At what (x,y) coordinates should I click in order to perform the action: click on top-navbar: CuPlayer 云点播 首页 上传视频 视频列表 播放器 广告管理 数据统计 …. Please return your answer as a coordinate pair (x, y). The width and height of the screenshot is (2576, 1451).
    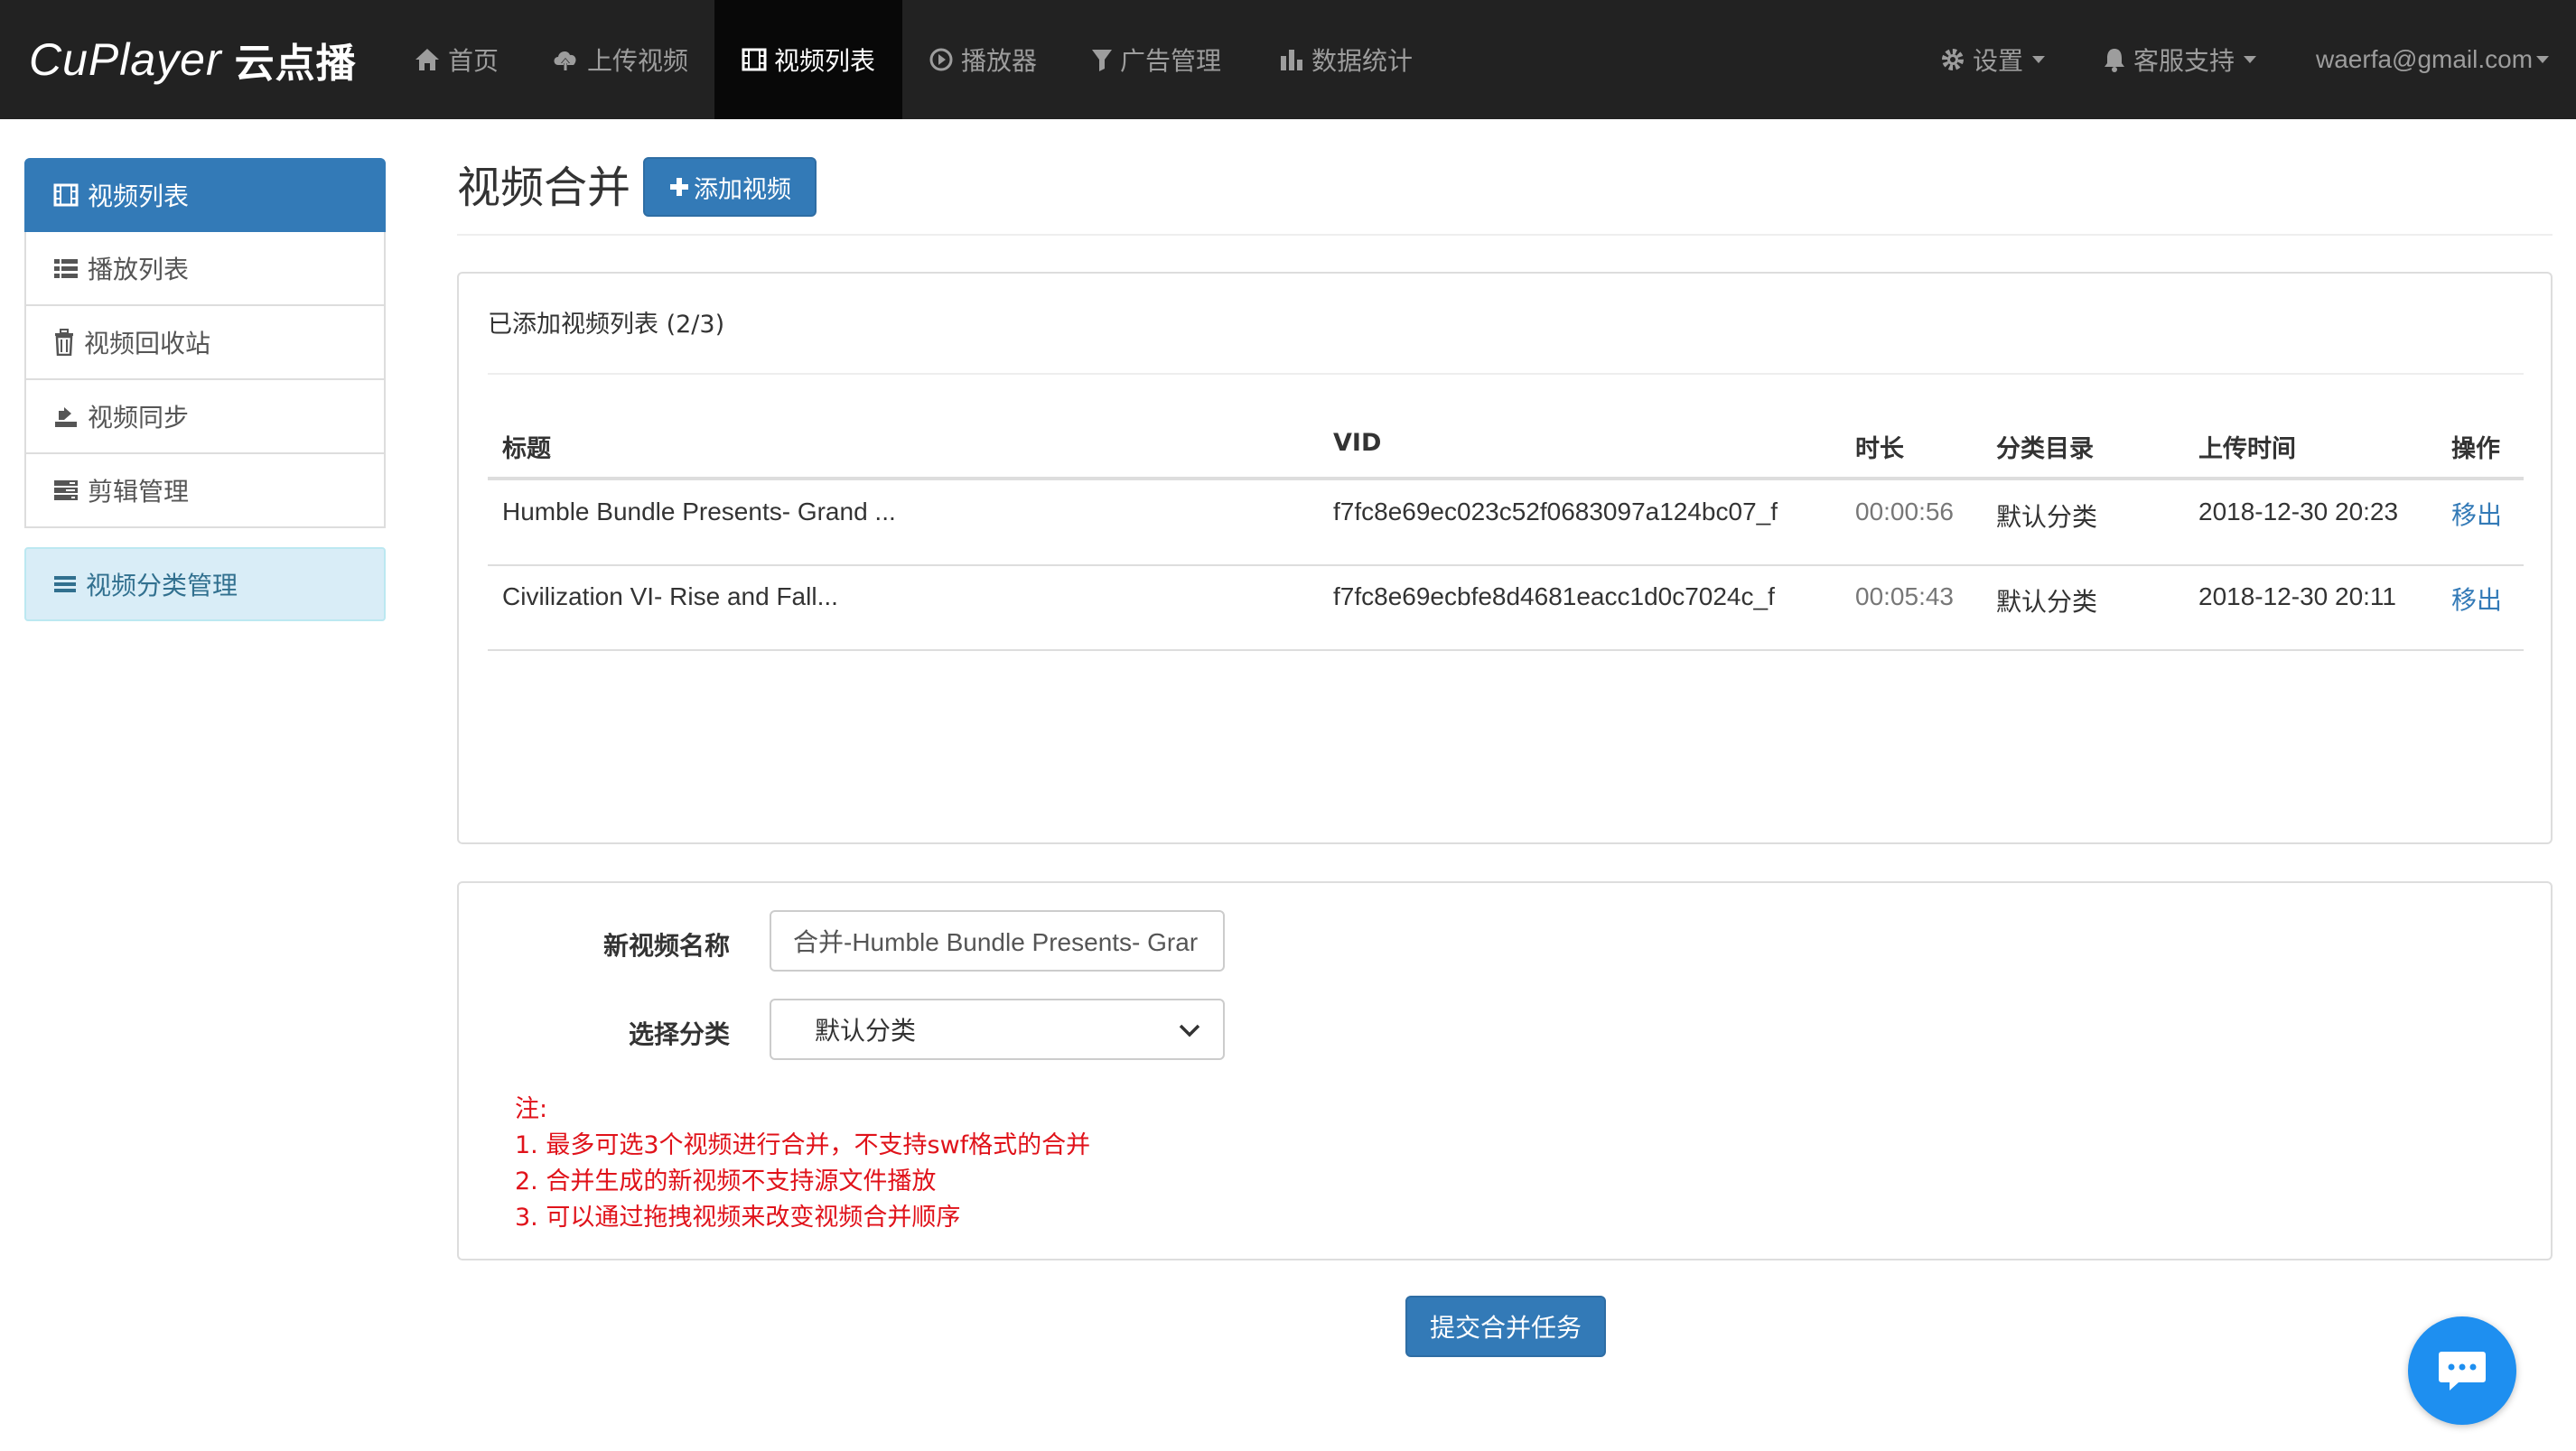
    Looking at the image, I should click on (1288, 59).